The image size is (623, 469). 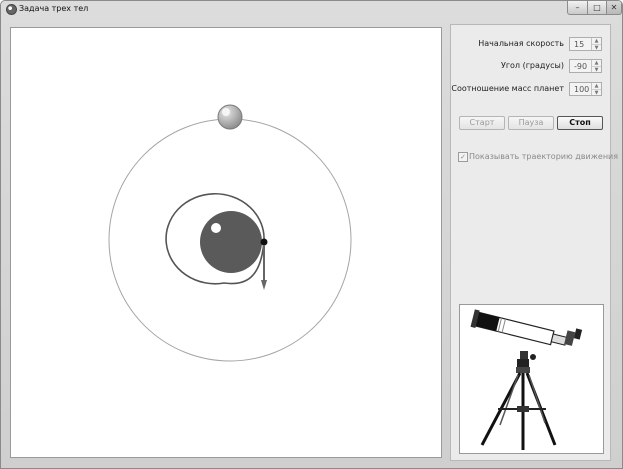 I want to click on outer-planet, so click(x=230, y=117).